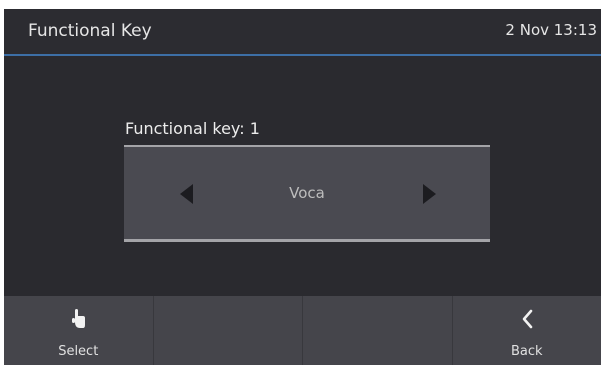  What do you see at coordinates (551, 30) in the screenshot?
I see `date-time: 2 Nov 13:13` at bounding box center [551, 30].